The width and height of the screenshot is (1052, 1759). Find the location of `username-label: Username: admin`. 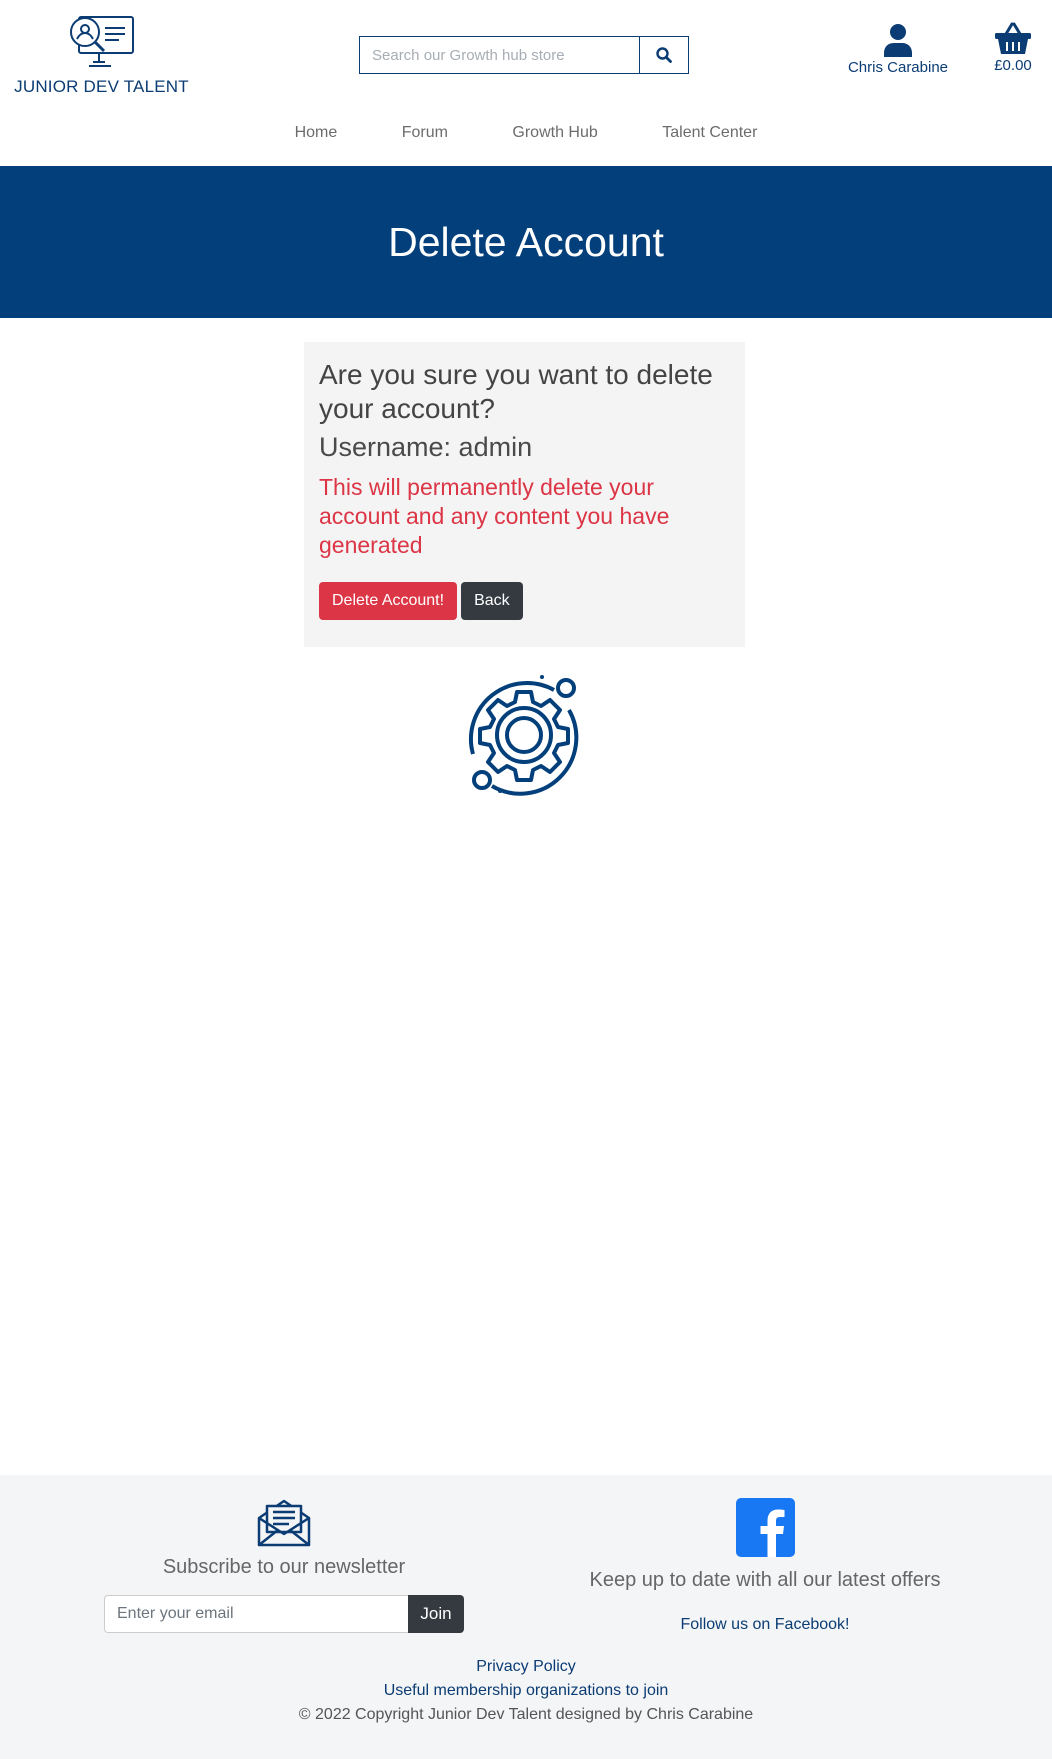

username-label: Username: admin is located at coordinates (426, 447).